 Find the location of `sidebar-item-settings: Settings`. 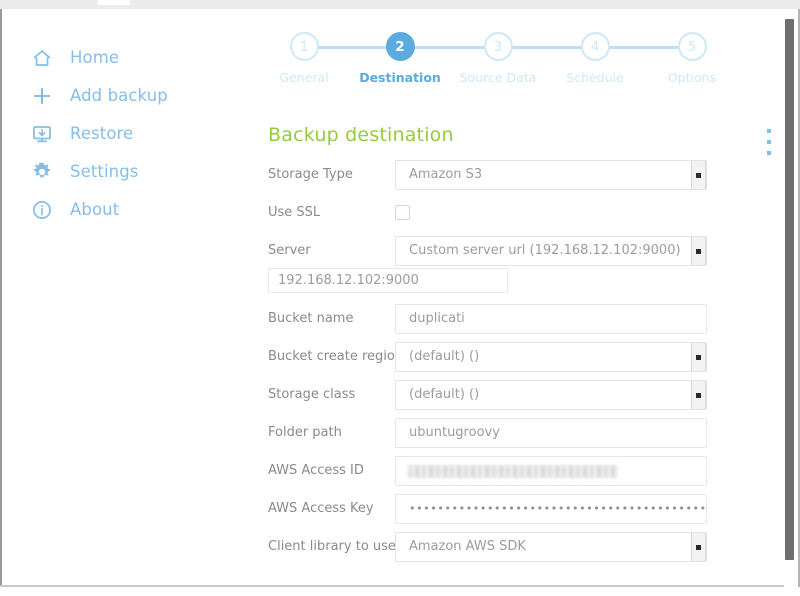

sidebar-item-settings: Settings is located at coordinates (99, 171).